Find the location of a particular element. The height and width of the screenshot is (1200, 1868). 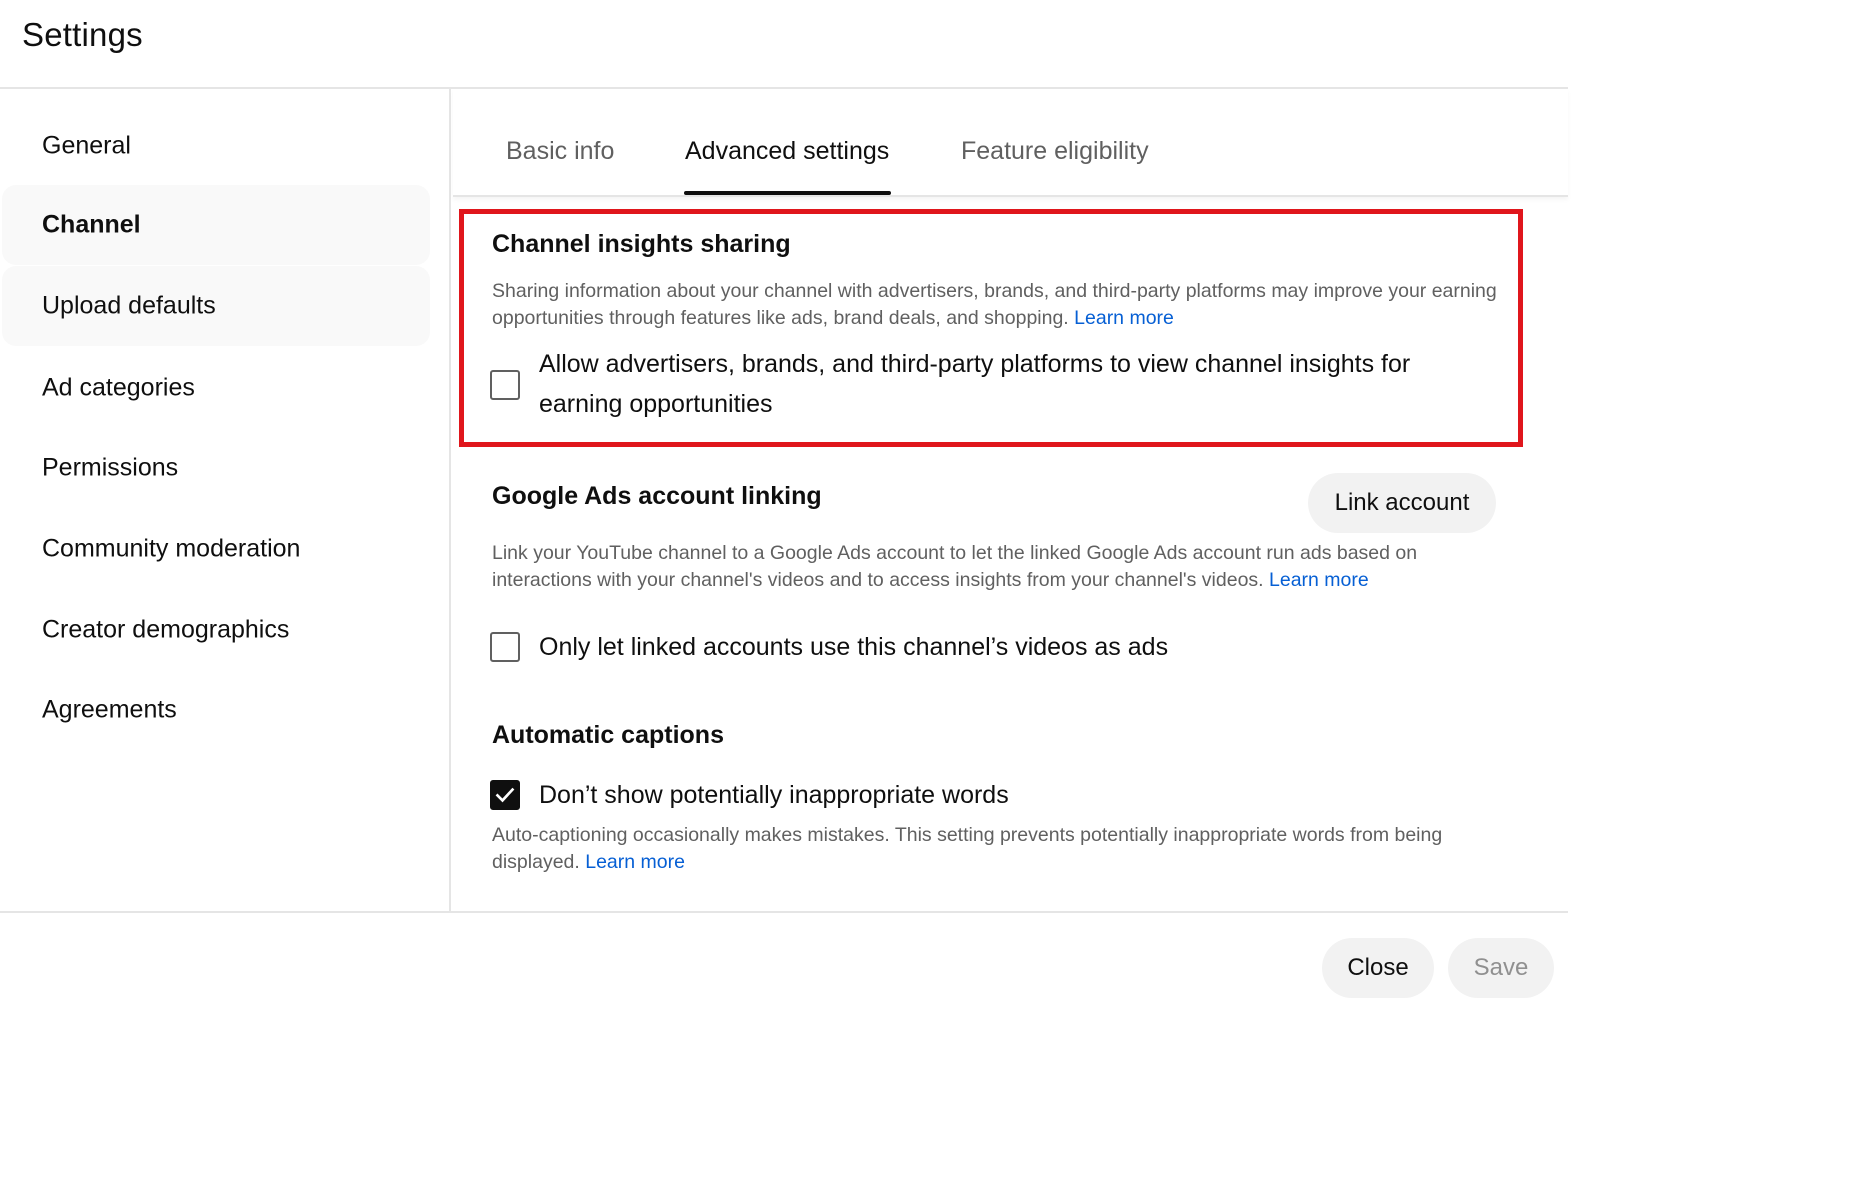

save-button: Save is located at coordinates (1501, 968).